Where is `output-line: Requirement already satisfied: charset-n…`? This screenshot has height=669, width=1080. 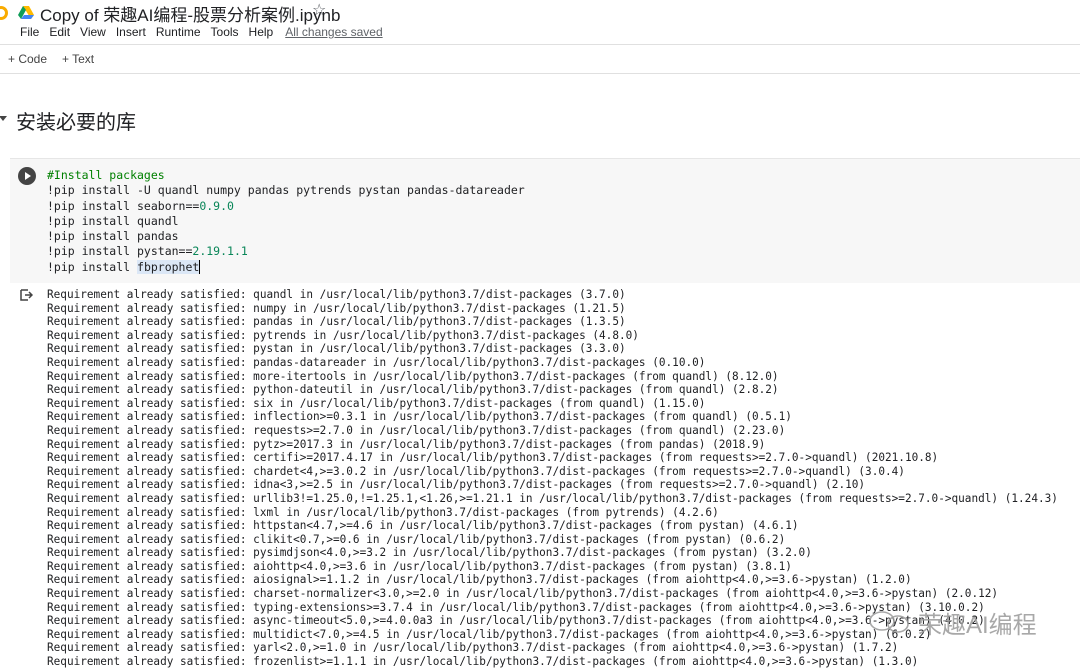
output-line: Requirement already satisfied: charset-n… is located at coordinates (523, 594).